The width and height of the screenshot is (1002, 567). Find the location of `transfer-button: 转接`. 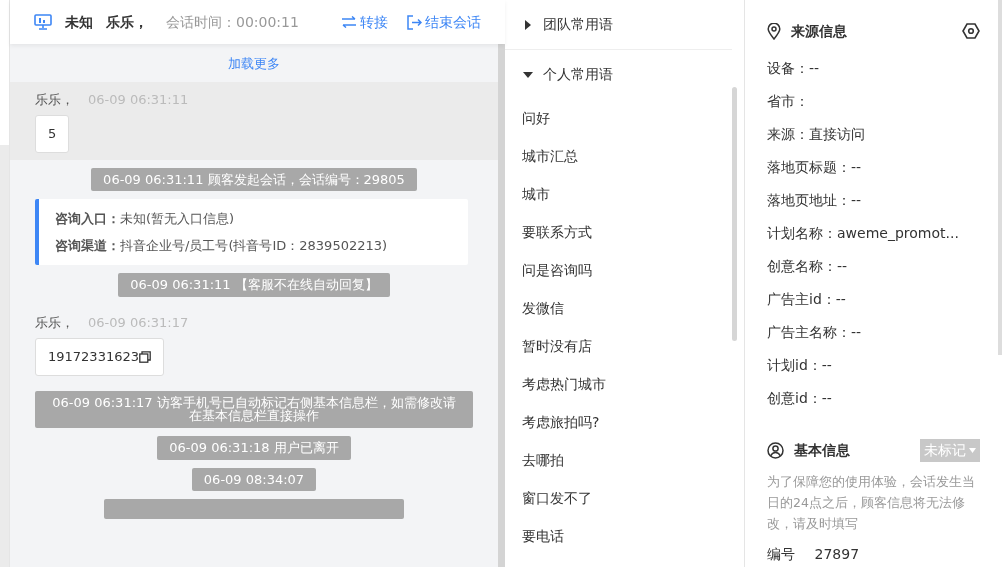

transfer-button: 转接 is located at coordinates (364, 22).